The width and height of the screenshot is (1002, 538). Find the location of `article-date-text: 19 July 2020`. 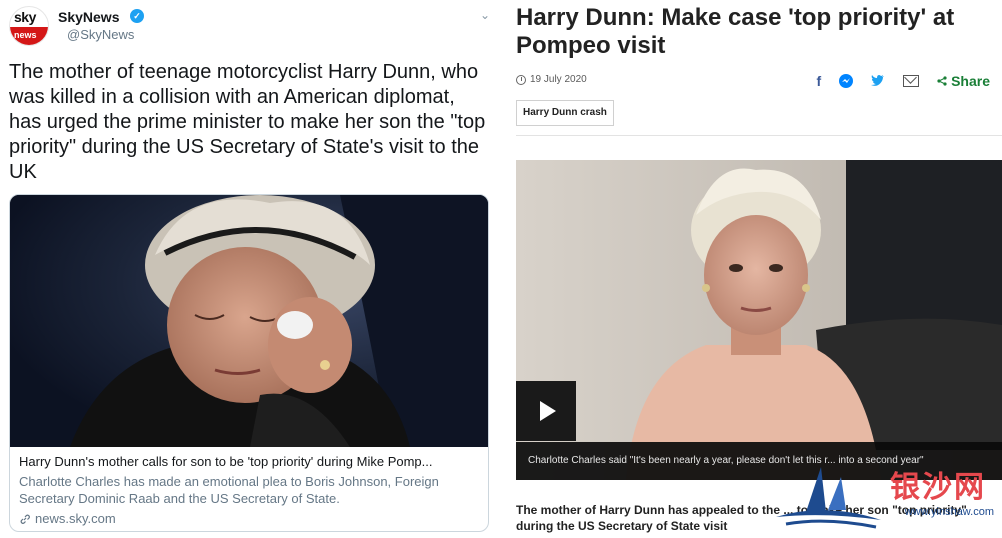

article-date-text: 19 July 2020 is located at coordinates (558, 79).